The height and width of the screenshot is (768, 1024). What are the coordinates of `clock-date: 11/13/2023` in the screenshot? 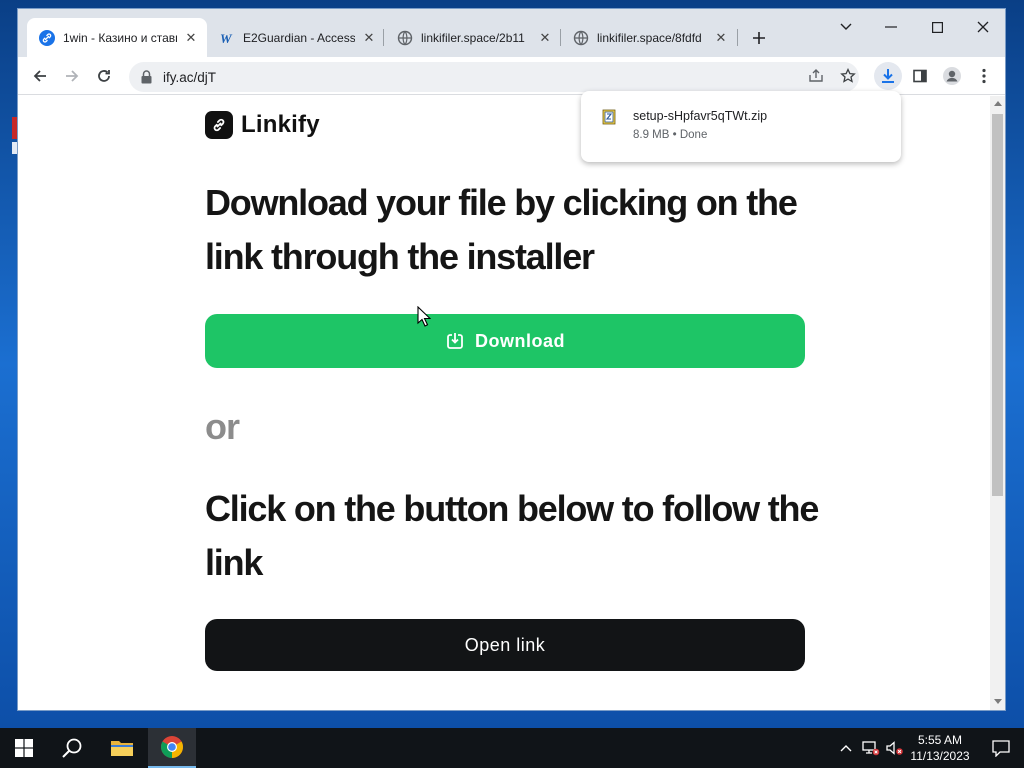 It's located at (940, 756).